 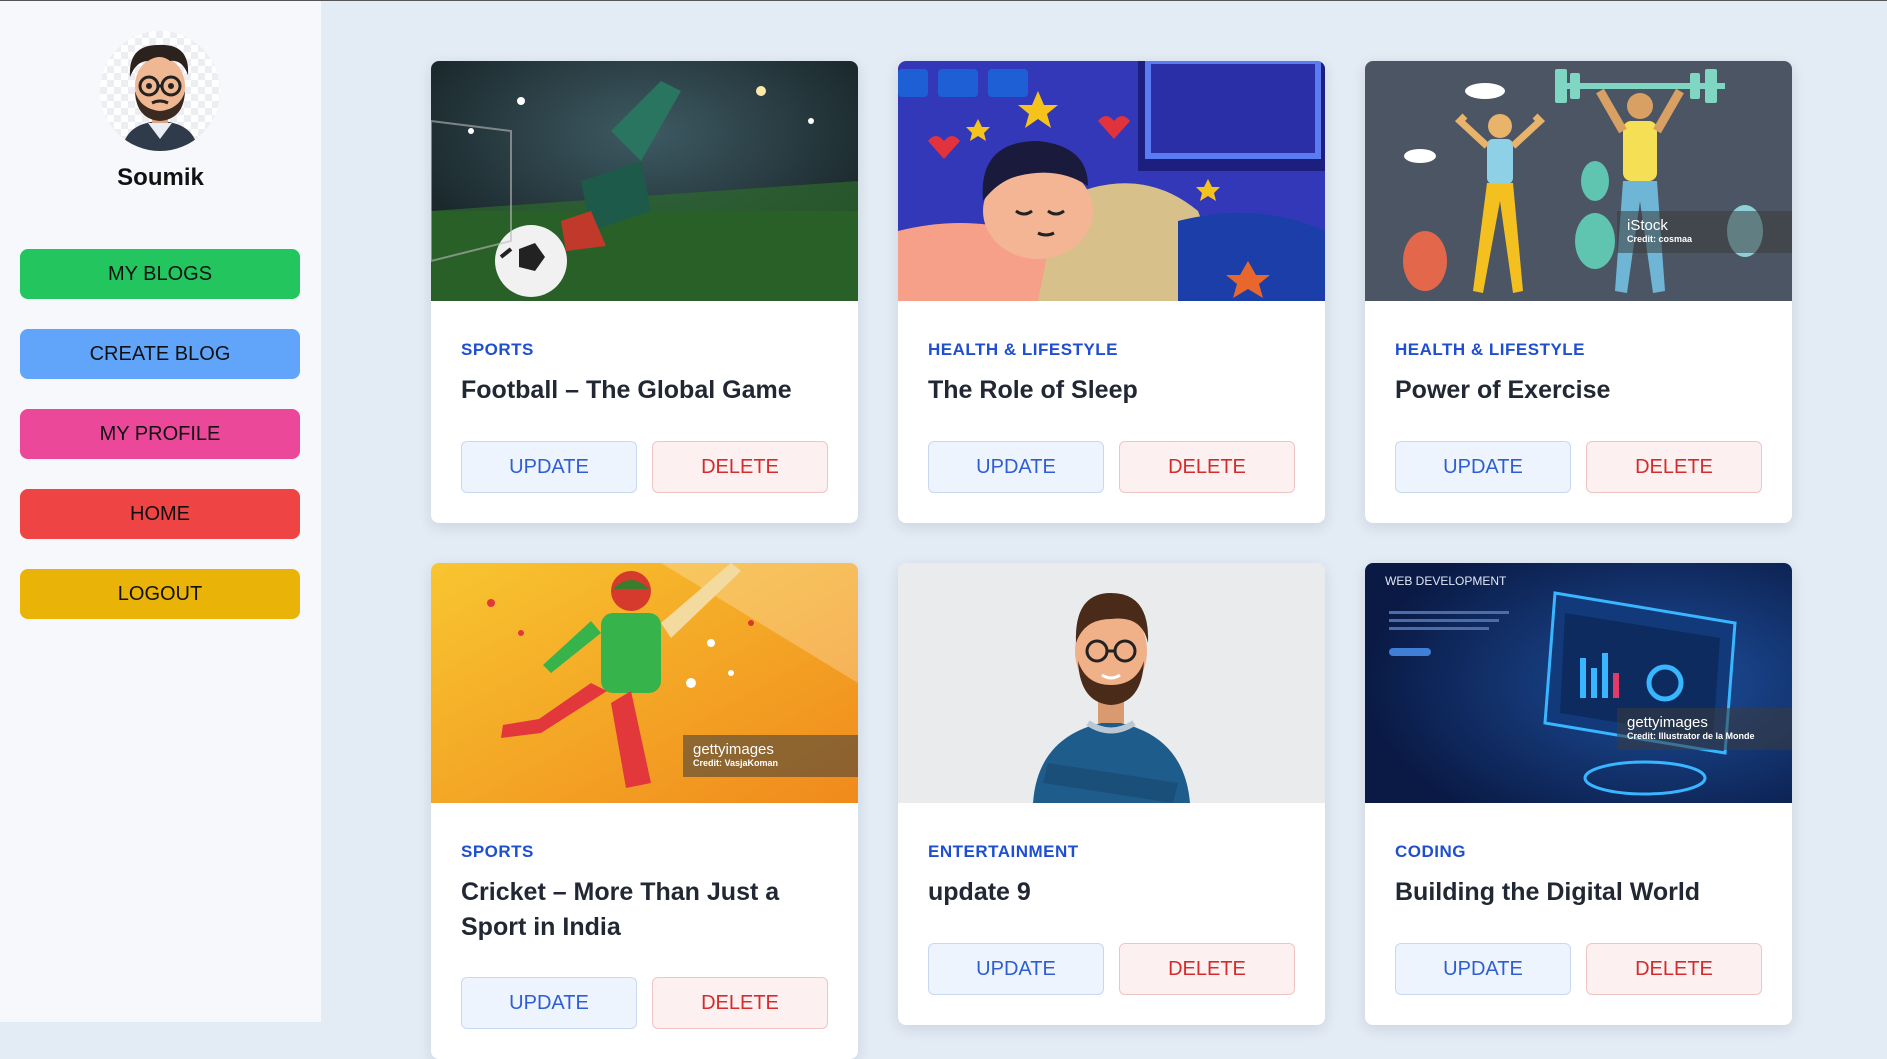 I want to click on blog-title: Football – The Global Game, so click(x=626, y=390).